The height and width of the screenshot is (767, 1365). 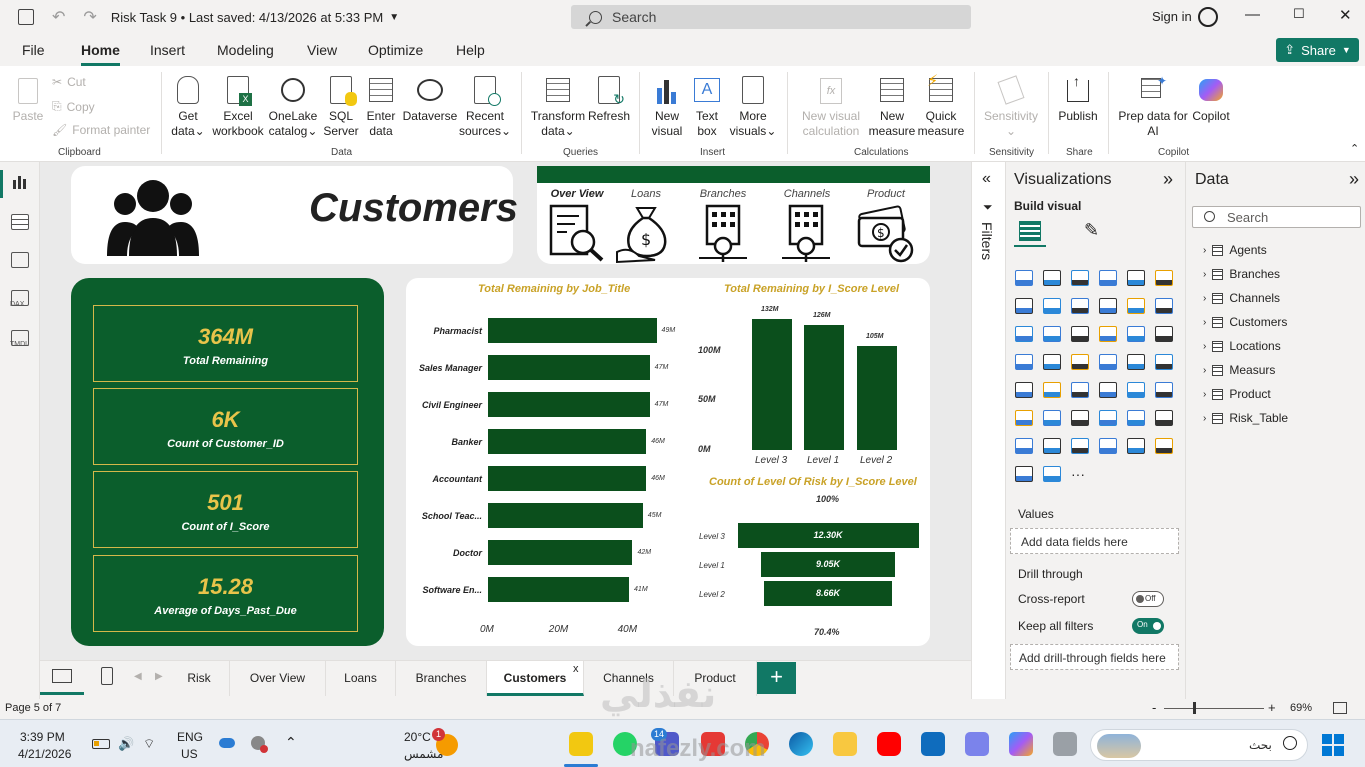 I want to click on page-tab-customers: Customers, so click(x=535, y=678).